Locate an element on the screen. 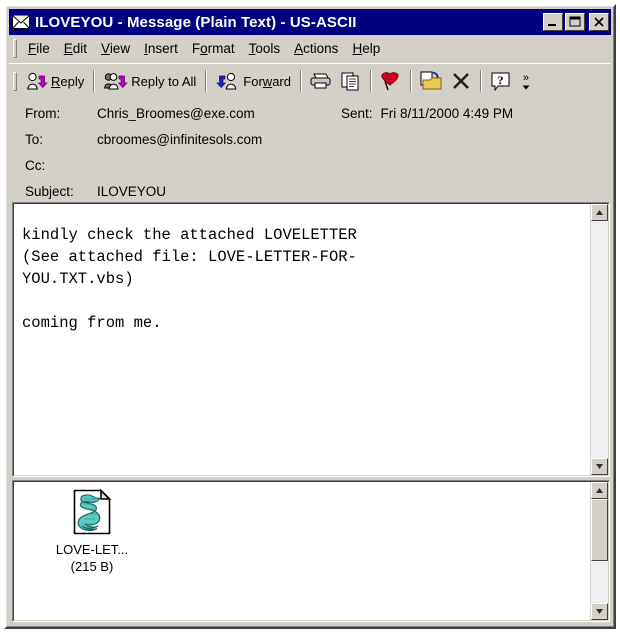 This screenshot has width=620, height=633. reply-icon is located at coordinates (37, 81).